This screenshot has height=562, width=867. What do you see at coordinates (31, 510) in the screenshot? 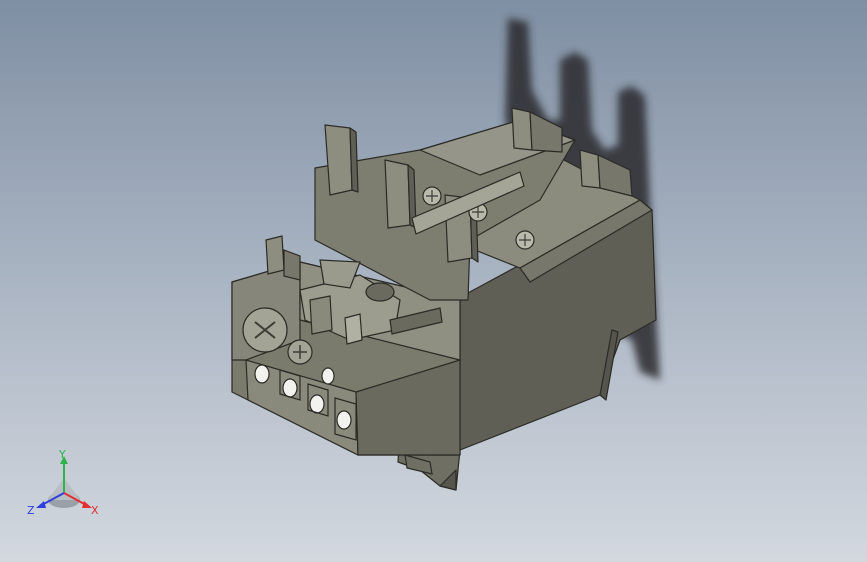
I see `z-axis-label: Z` at bounding box center [31, 510].